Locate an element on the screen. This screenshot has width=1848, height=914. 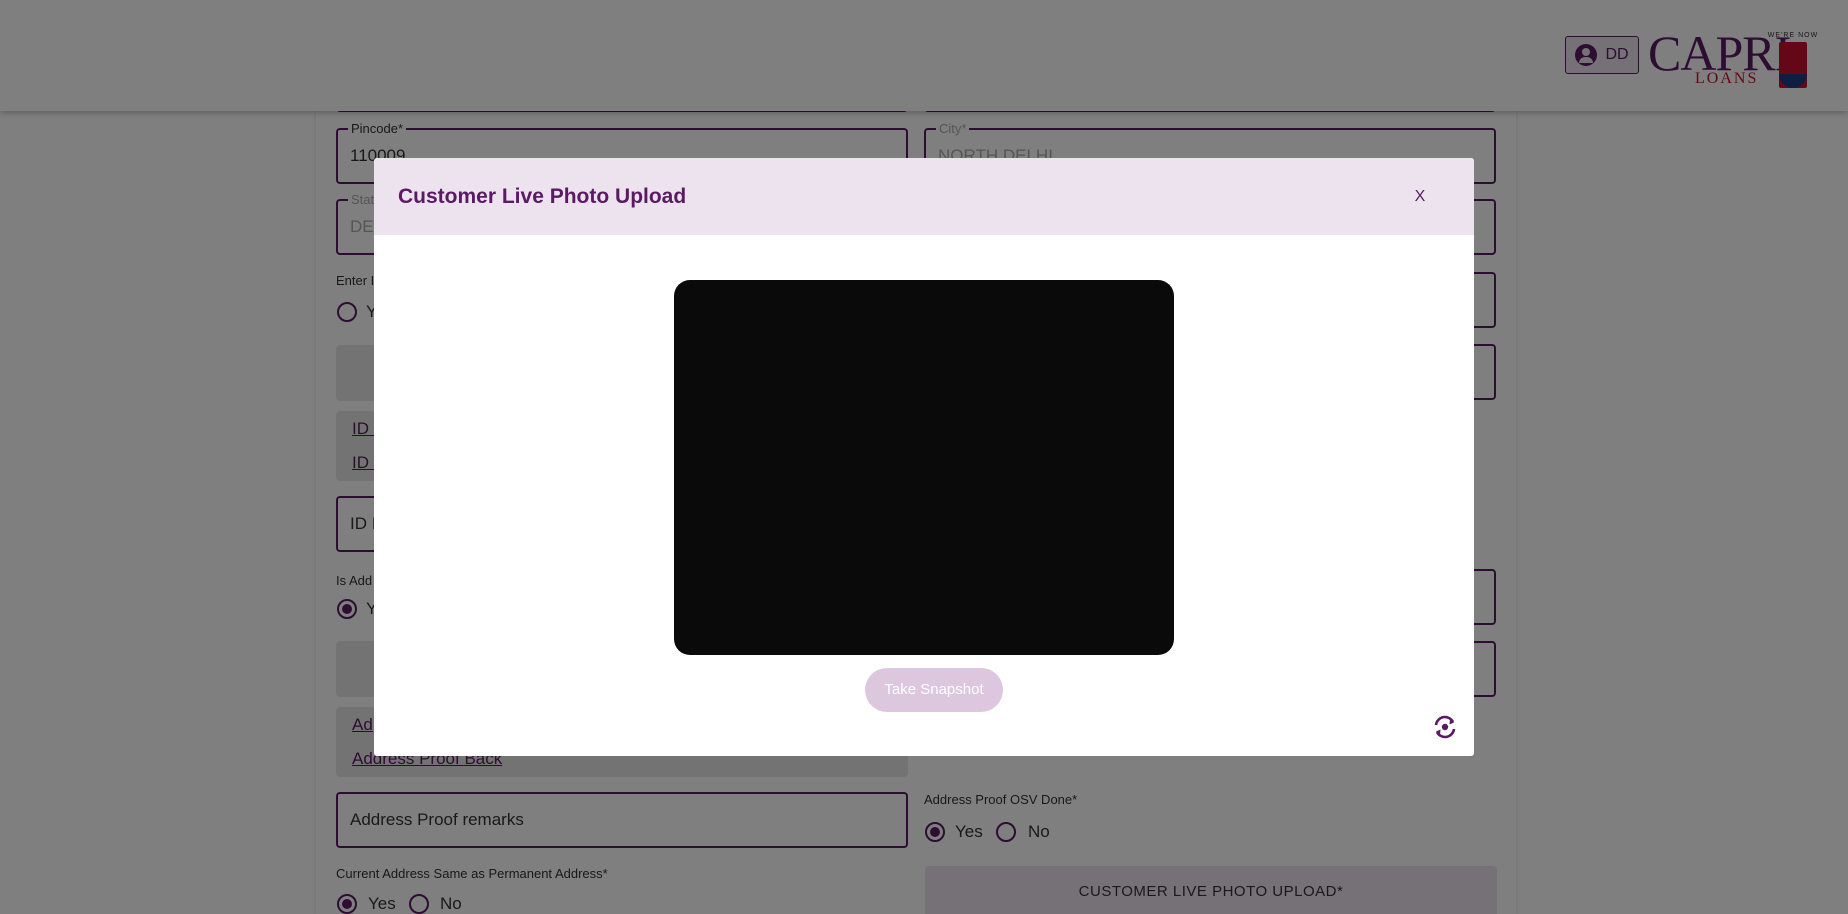
modal-title: Customer Live Photo Upload is located at coordinates (542, 196).